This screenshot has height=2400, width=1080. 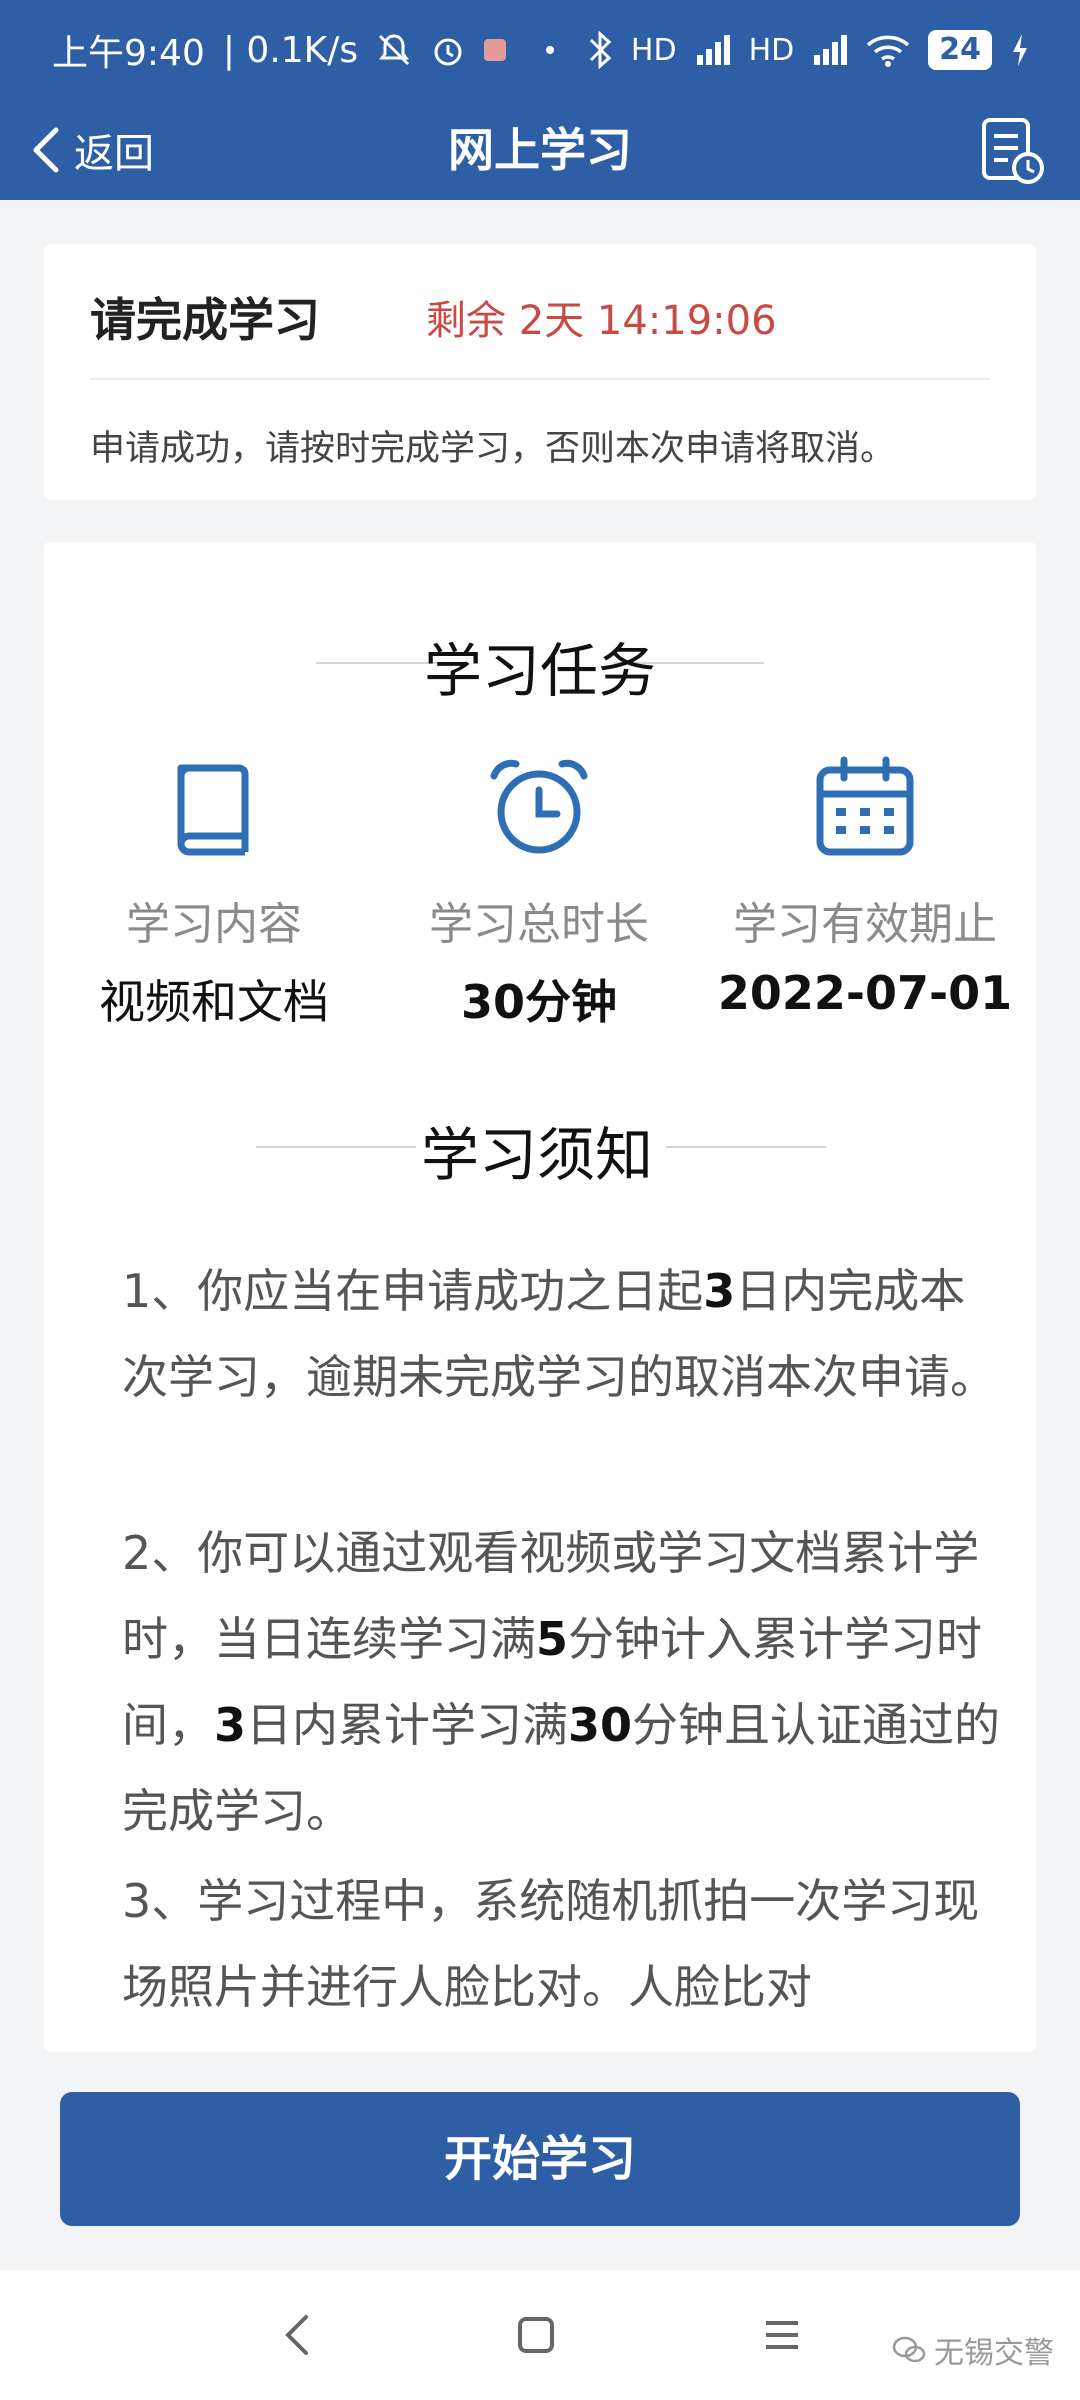 What do you see at coordinates (539, 671) in the screenshot?
I see `tasks-section-title: 学习任务` at bounding box center [539, 671].